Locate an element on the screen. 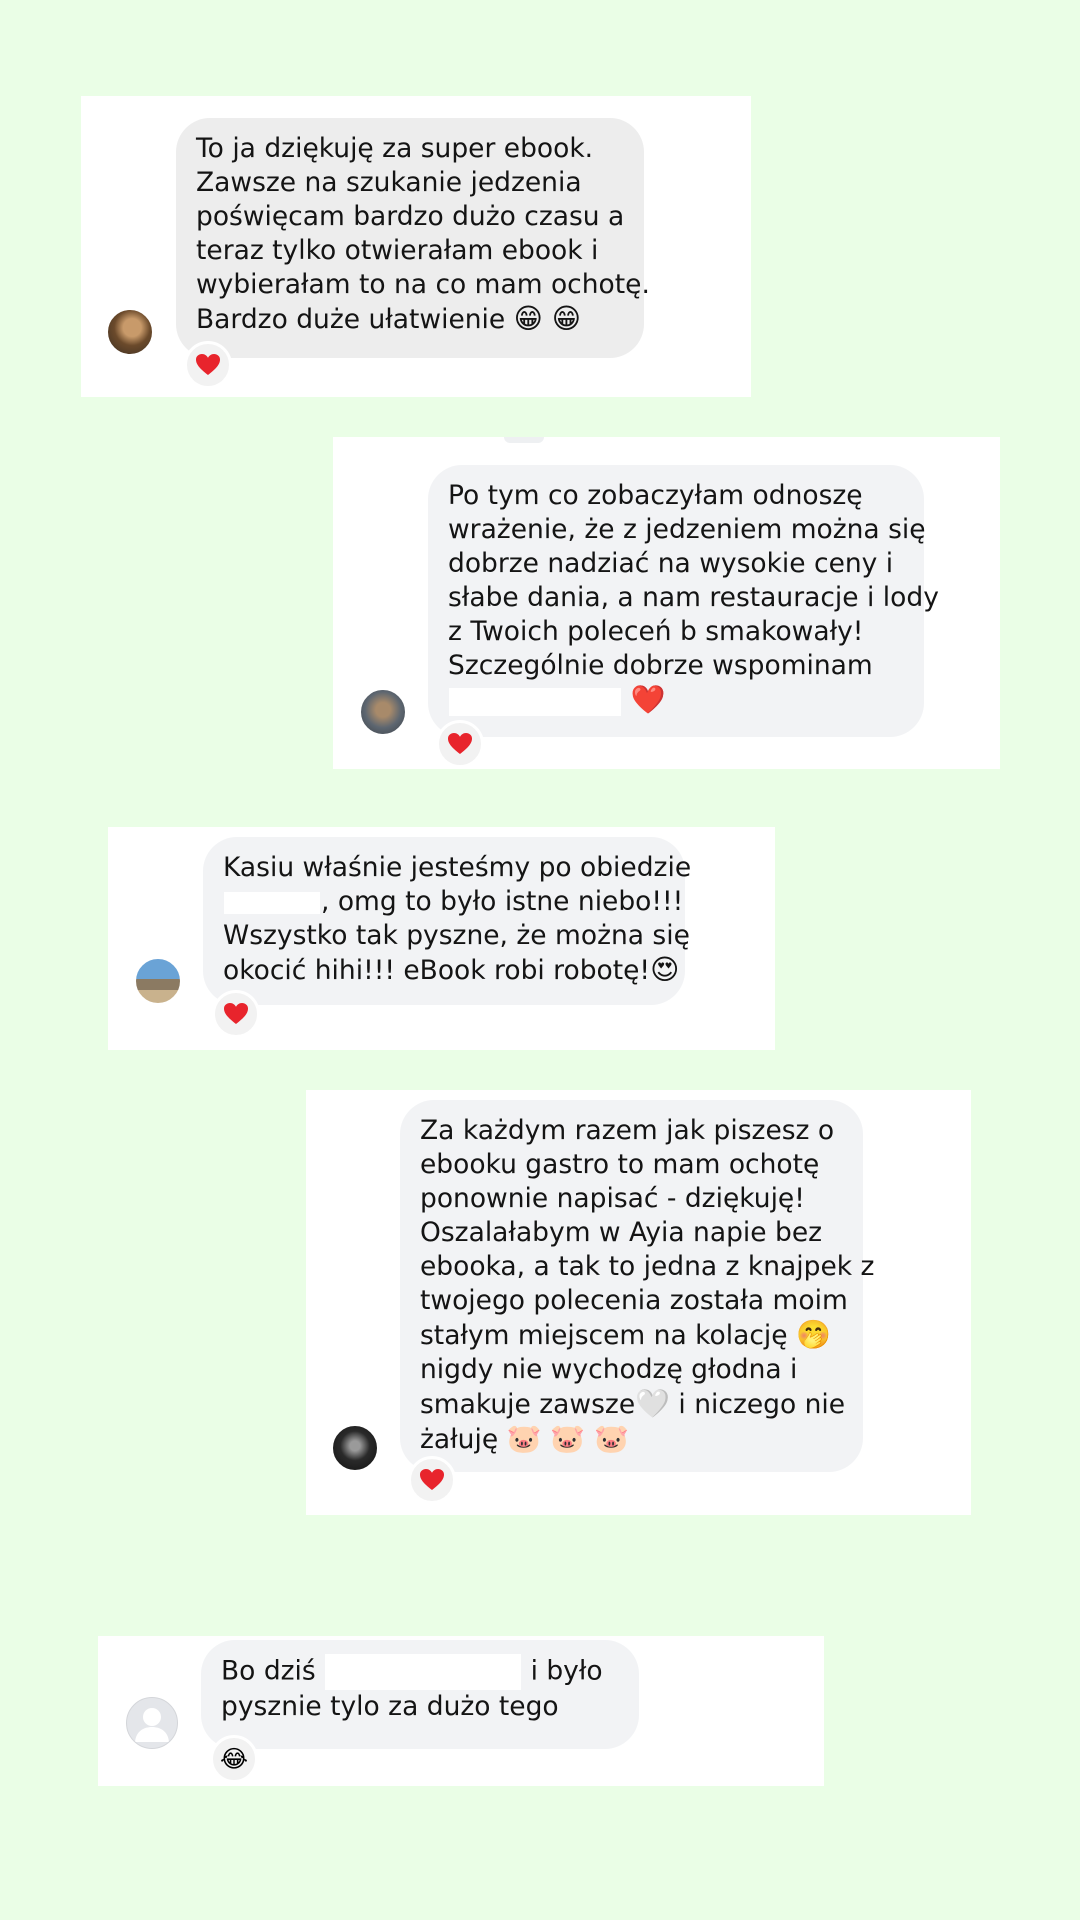 Image resolution: width=1080 pixels, height=1920 pixels. reaction-badge: 😂 is located at coordinates (234, 1759).